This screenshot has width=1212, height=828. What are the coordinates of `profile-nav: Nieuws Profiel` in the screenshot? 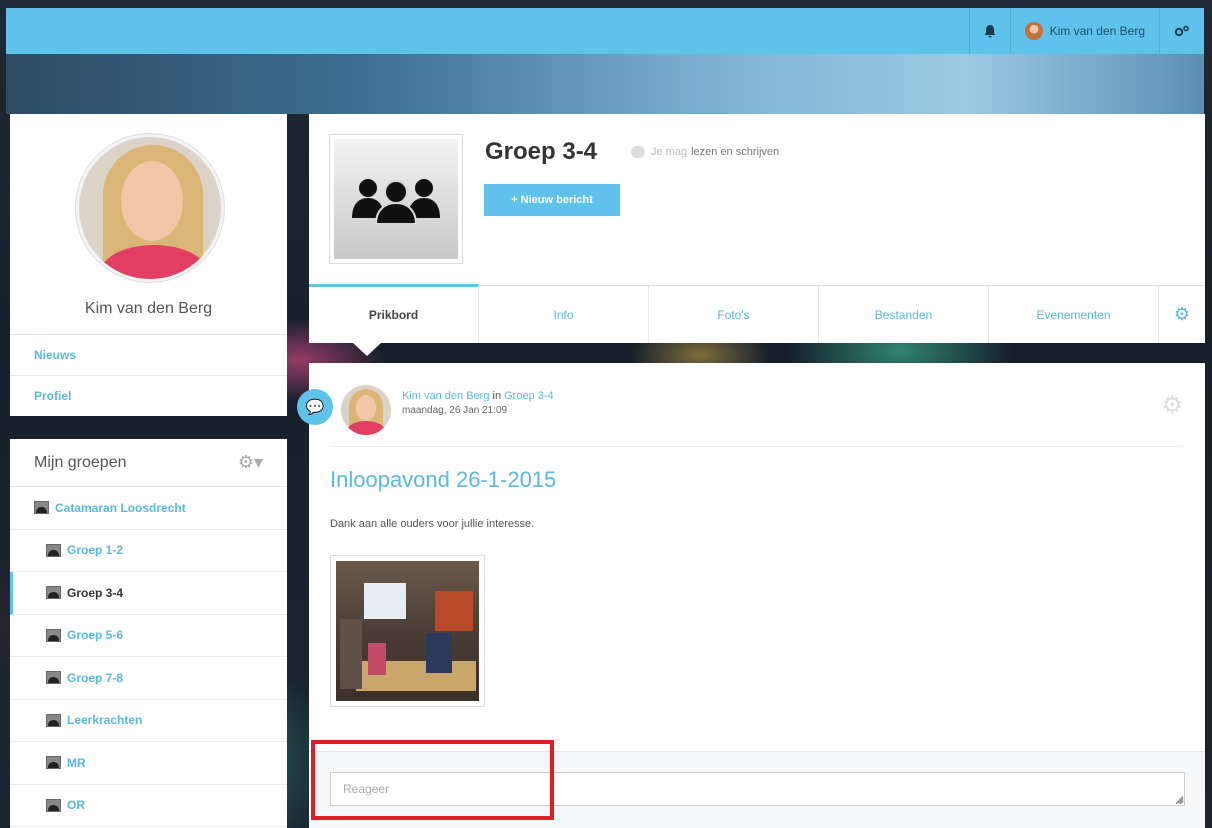 It's located at (148, 375).